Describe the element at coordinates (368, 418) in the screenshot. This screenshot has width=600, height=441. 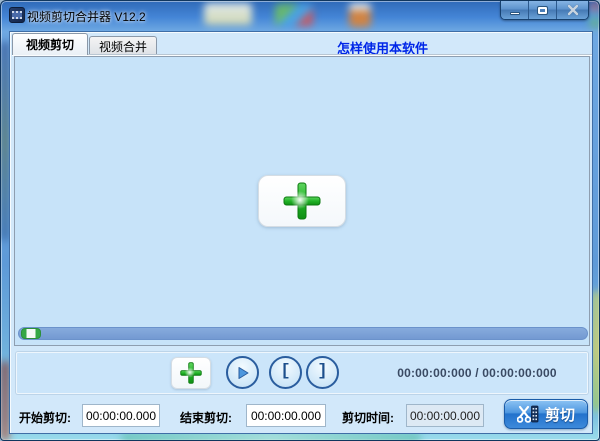
I see `cut-duration-label: 剪切时间:` at that location.